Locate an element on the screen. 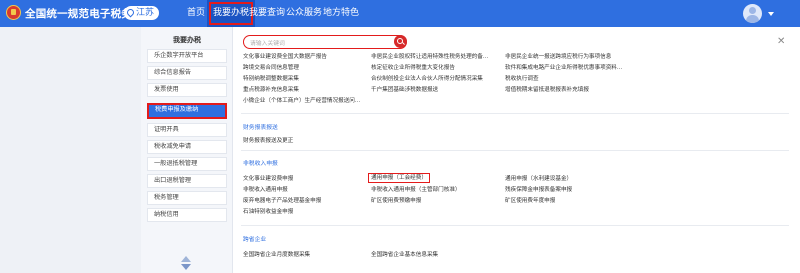 This screenshot has height=273, width=800. top-navigation-bar: 全国统一规范电子税务局 江苏 首页 我要办税 我要查询 公众服务 地方特色 is located at coordinates (400, 13).